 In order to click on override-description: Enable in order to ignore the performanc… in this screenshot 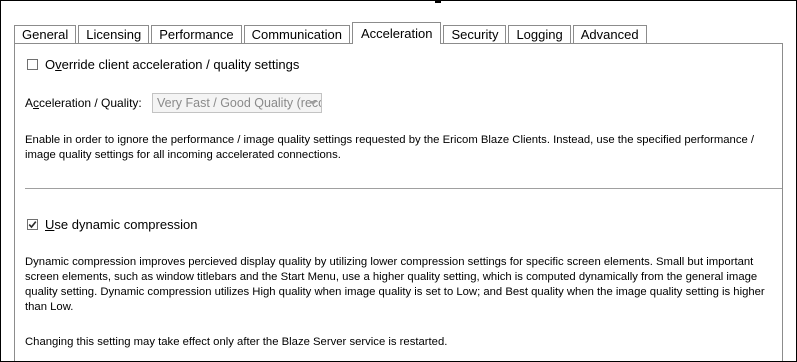, I will do `click(390, 147)`.